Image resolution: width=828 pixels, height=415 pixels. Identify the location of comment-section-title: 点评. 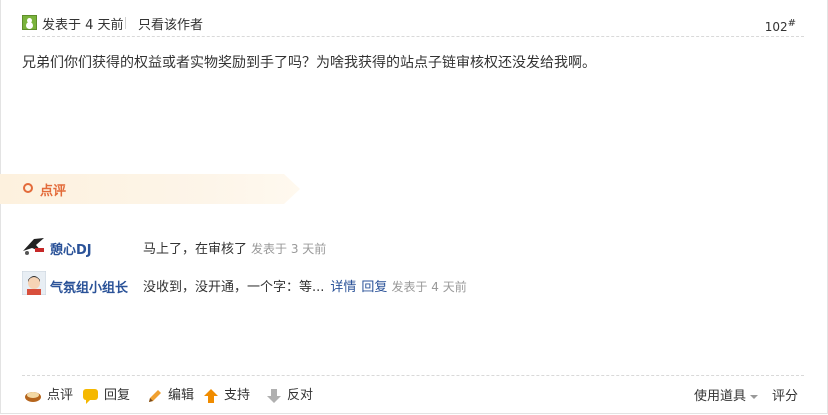
(53, 191).